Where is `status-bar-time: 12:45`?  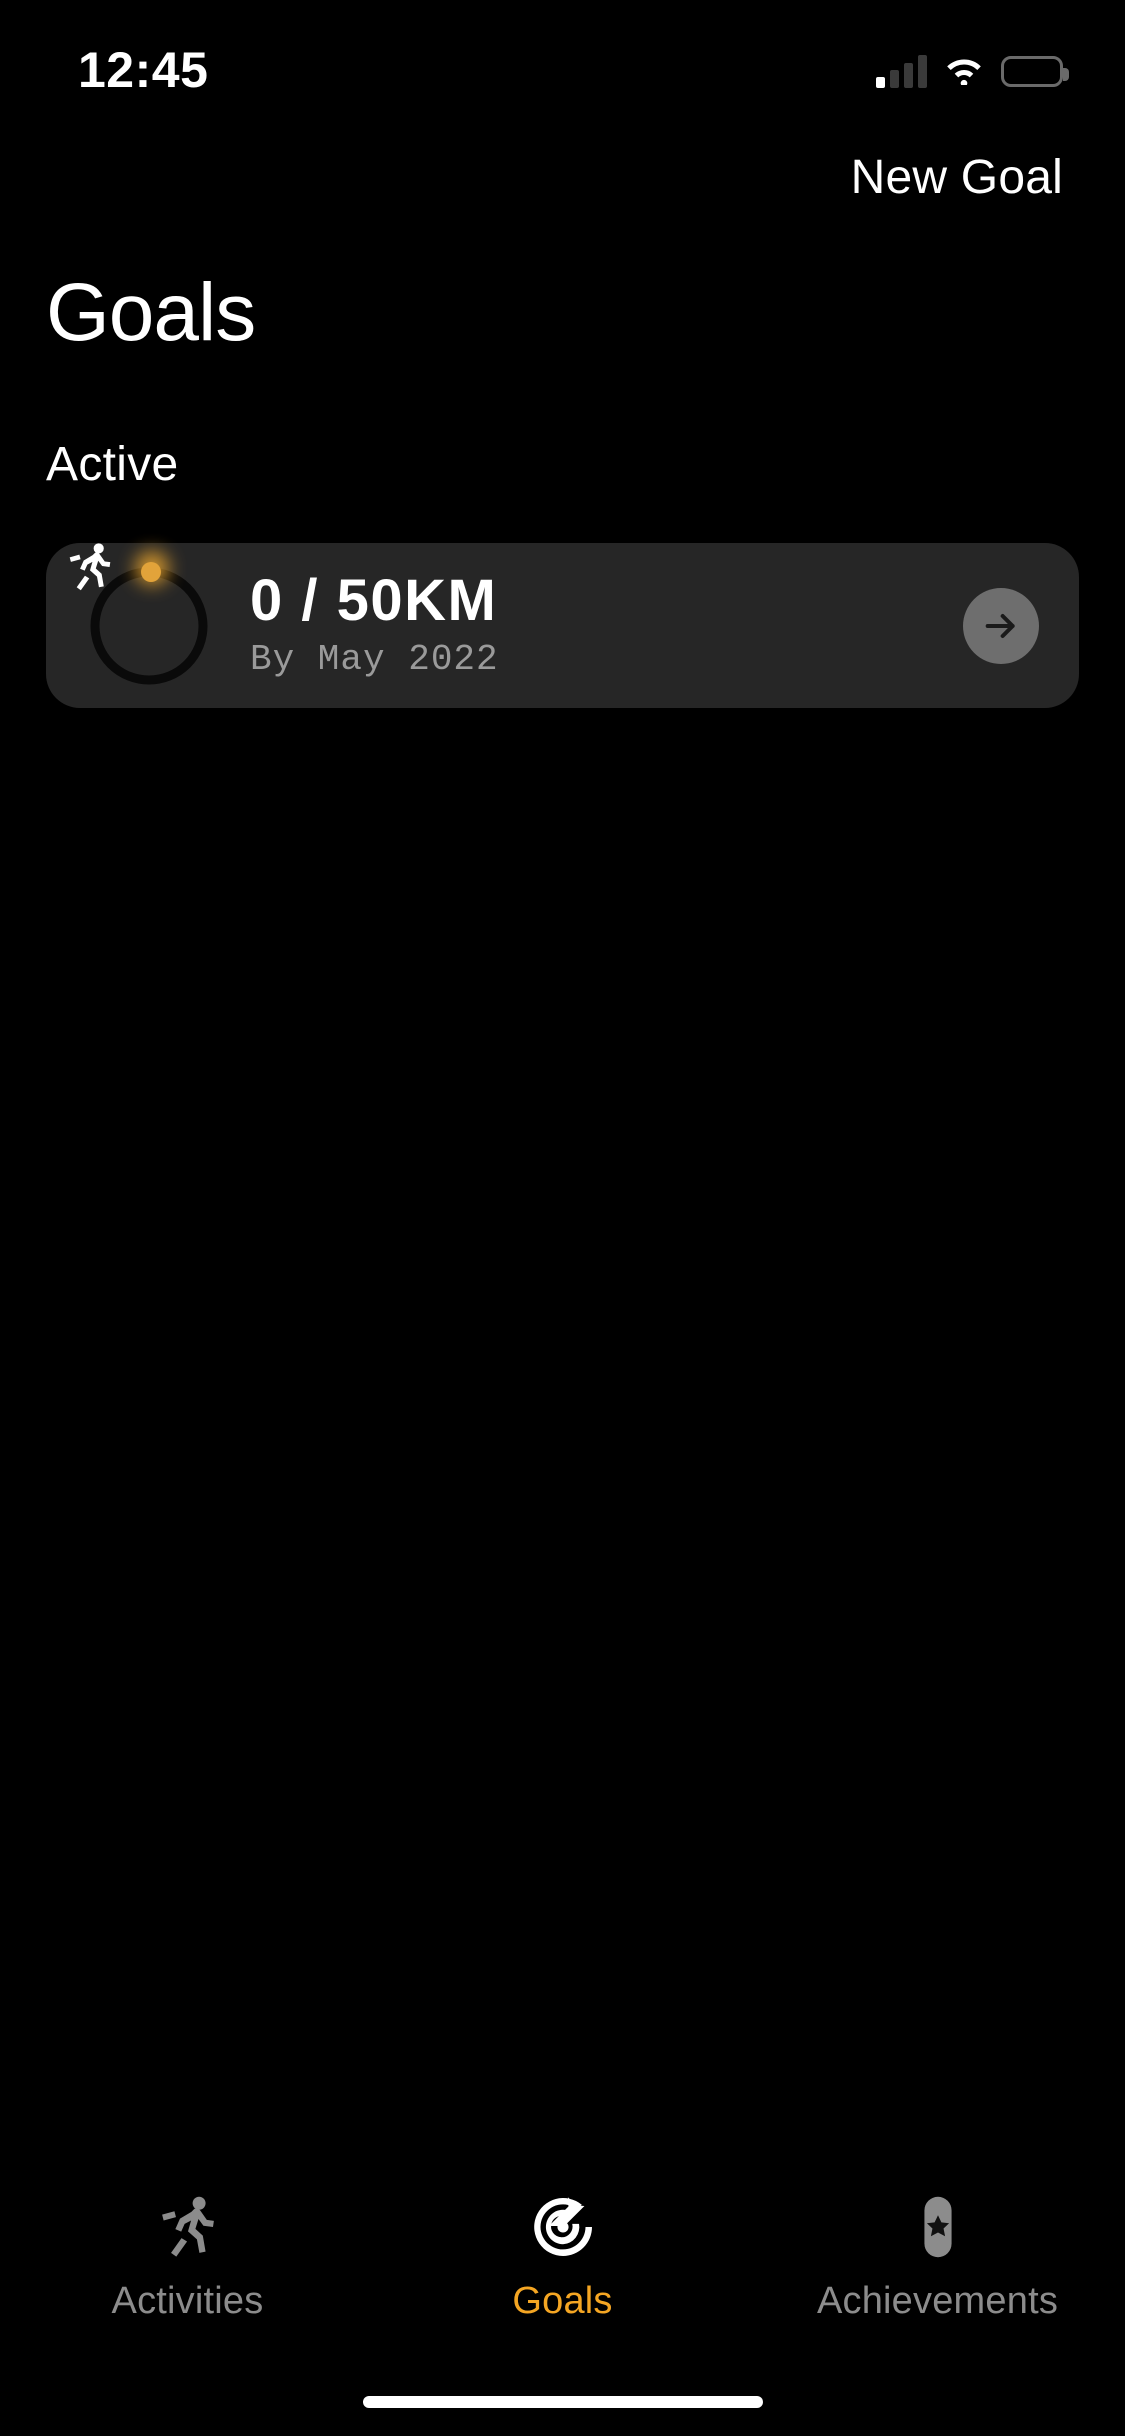
status-bar-time: 12:45 is located at coordinates (143, 70).